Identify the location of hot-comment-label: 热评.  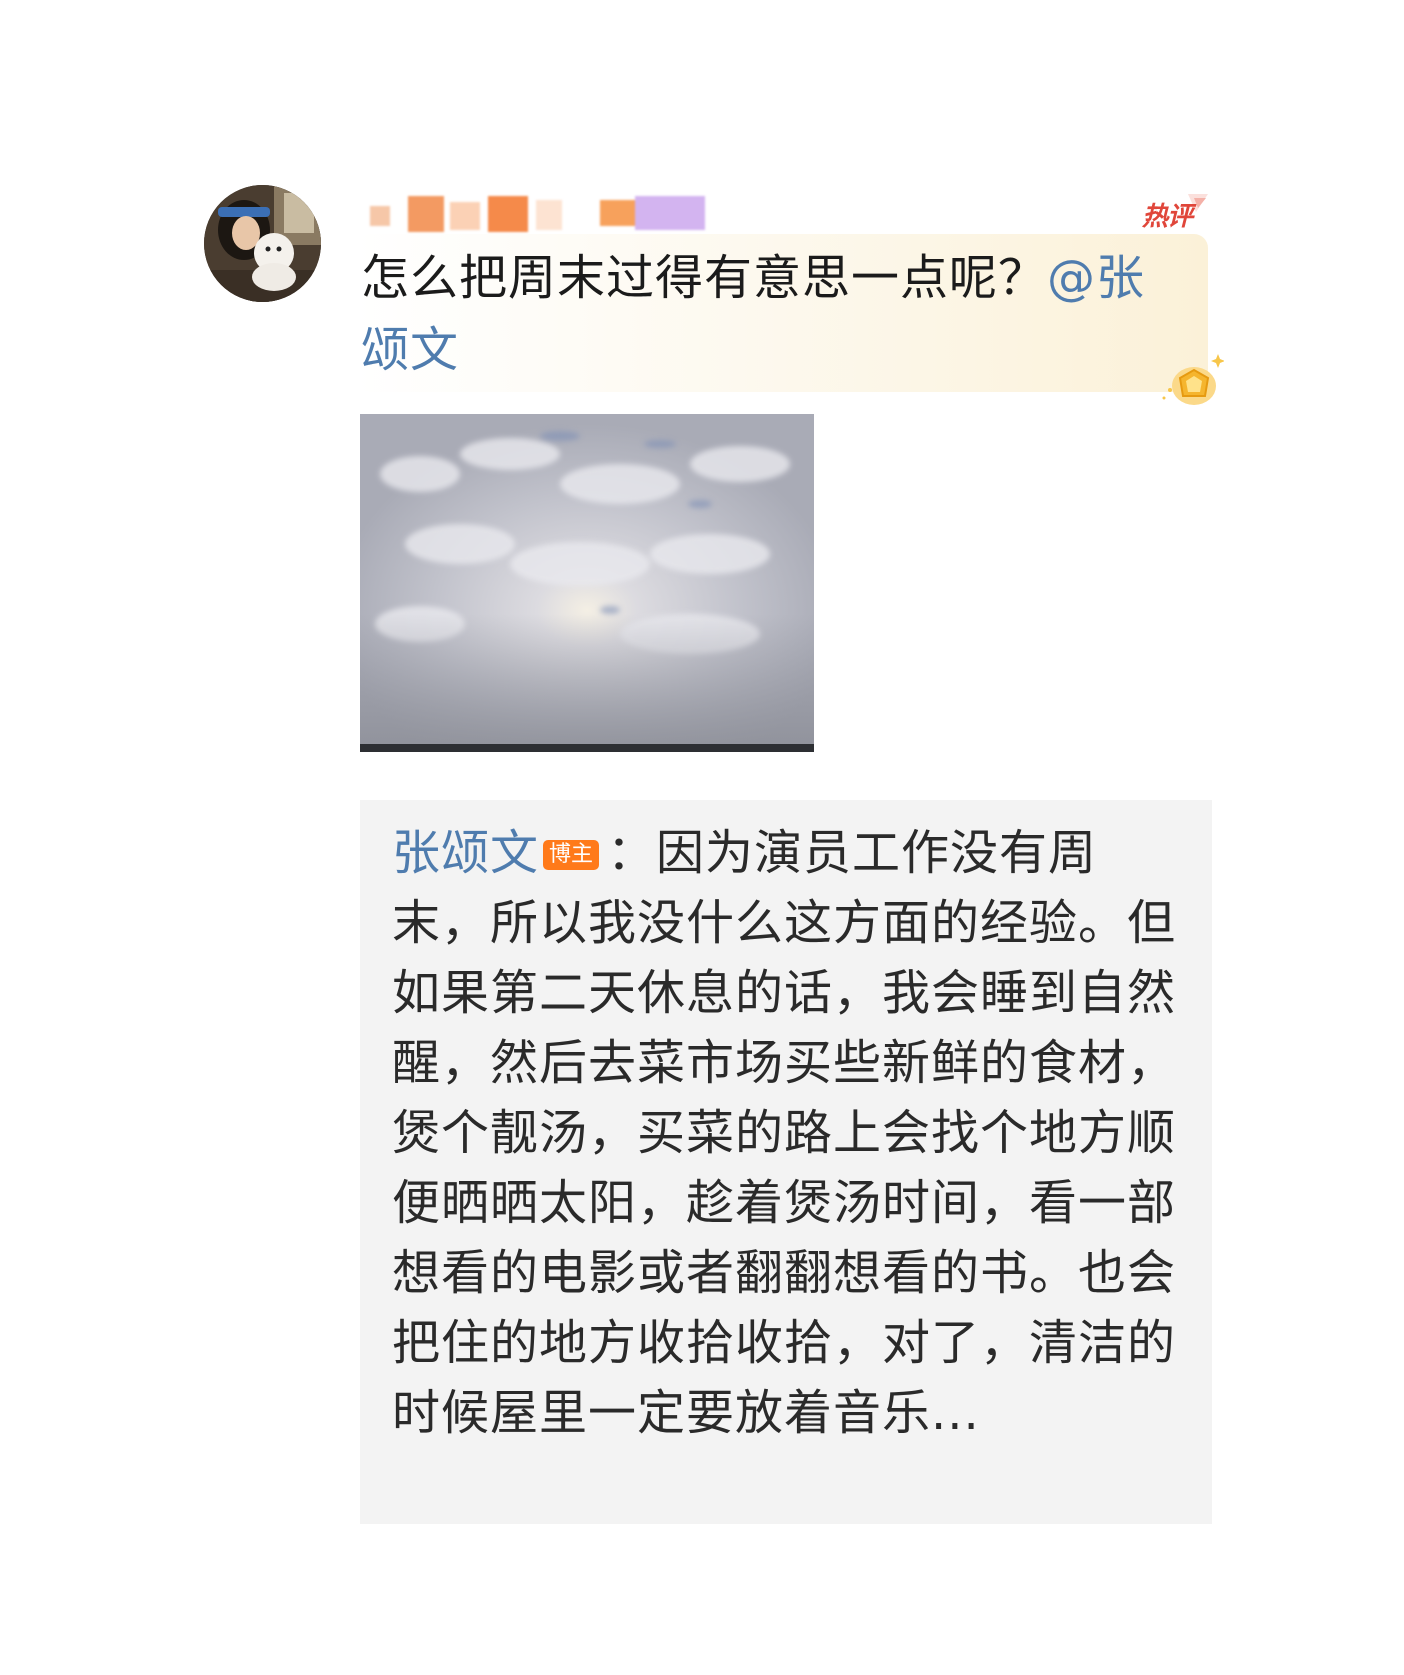
(1167, 217).